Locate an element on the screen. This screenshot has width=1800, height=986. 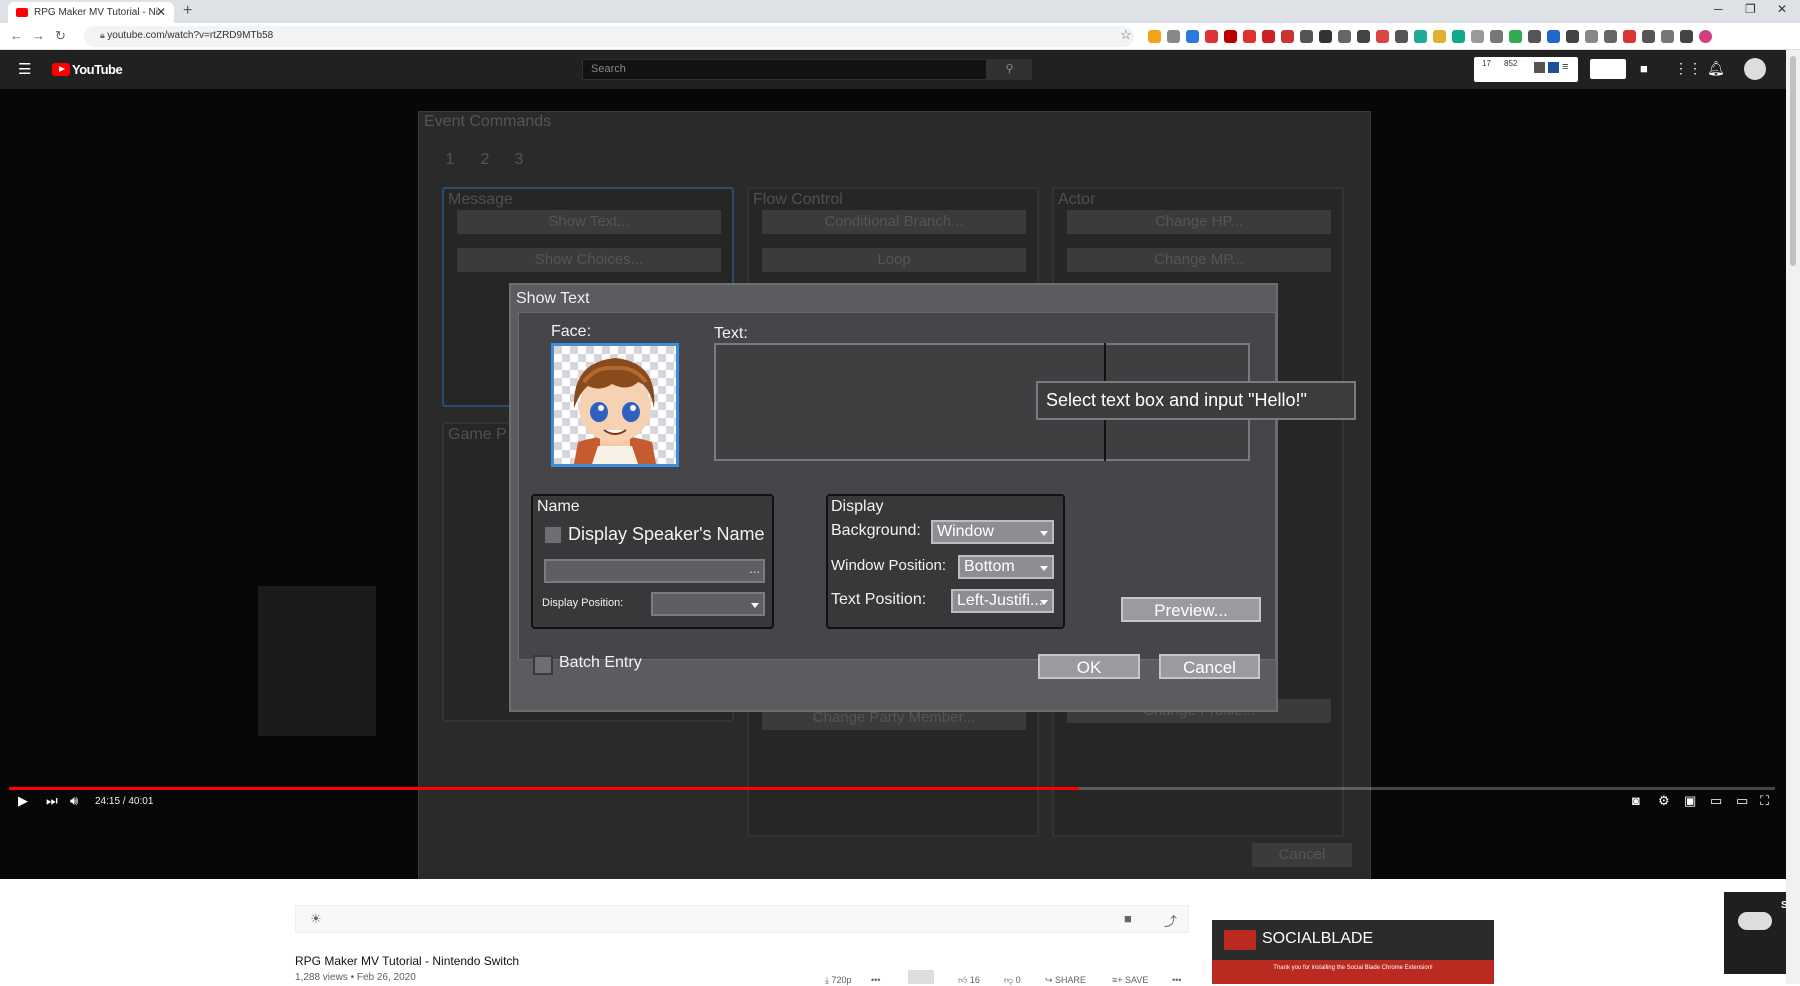
name-panel-title: Name is located at coordinates (558, 506).